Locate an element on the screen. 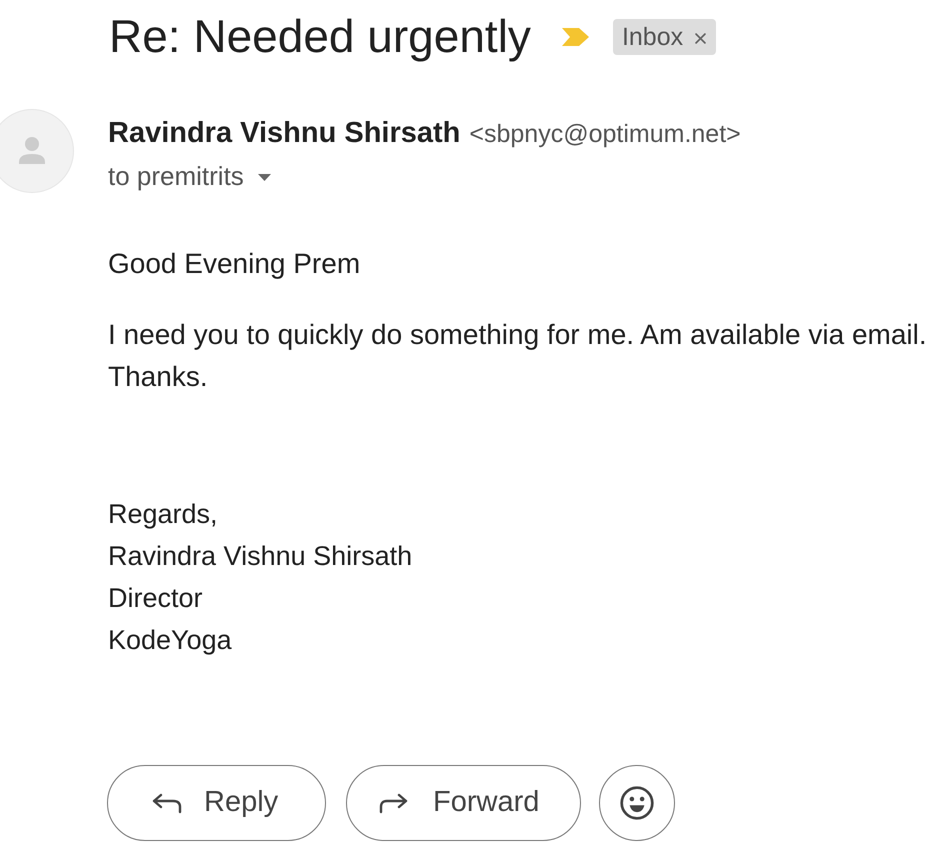 The height and width of the screenshot is (848, 948). signature-text: KodeYoga is located at coordinates (170, 640).